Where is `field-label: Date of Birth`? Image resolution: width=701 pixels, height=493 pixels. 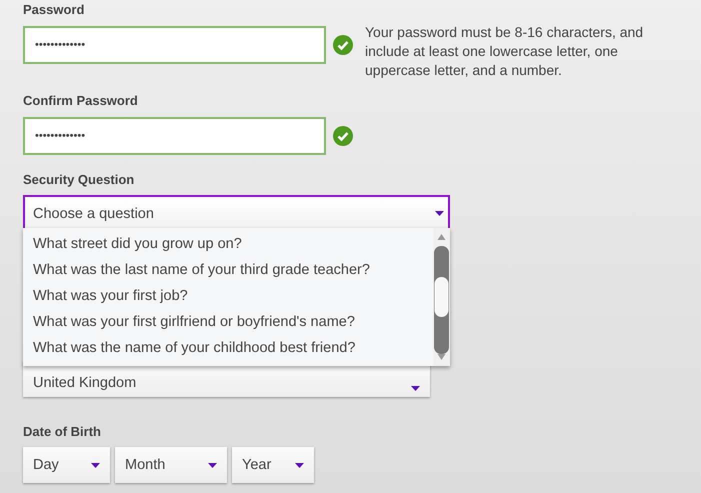 field-label: Date of Birth is located at coordinates (62, 431).